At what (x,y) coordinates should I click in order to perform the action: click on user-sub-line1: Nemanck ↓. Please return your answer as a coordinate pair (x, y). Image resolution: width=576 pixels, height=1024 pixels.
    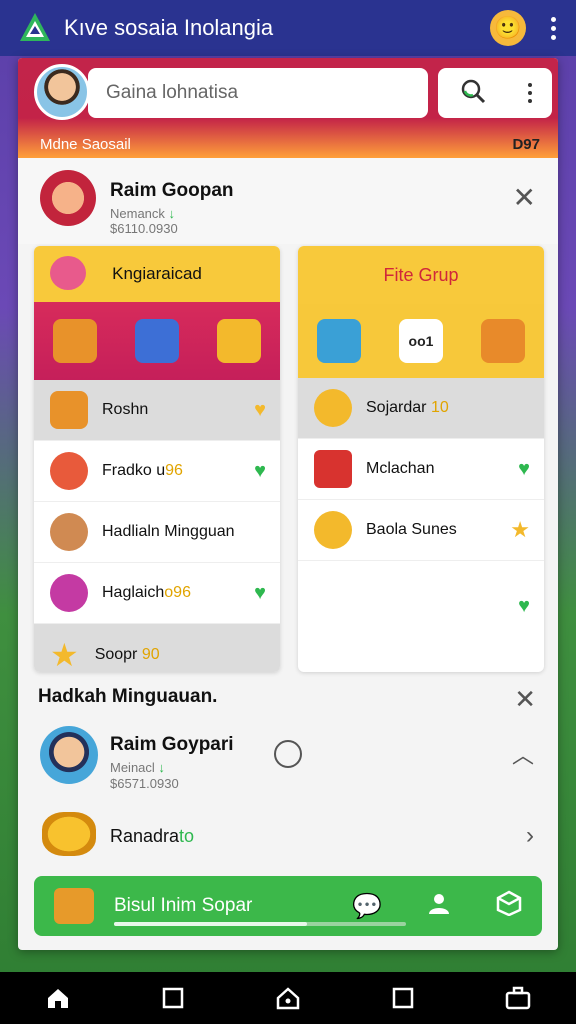
    Looking at the image, I should click on (143, 213).